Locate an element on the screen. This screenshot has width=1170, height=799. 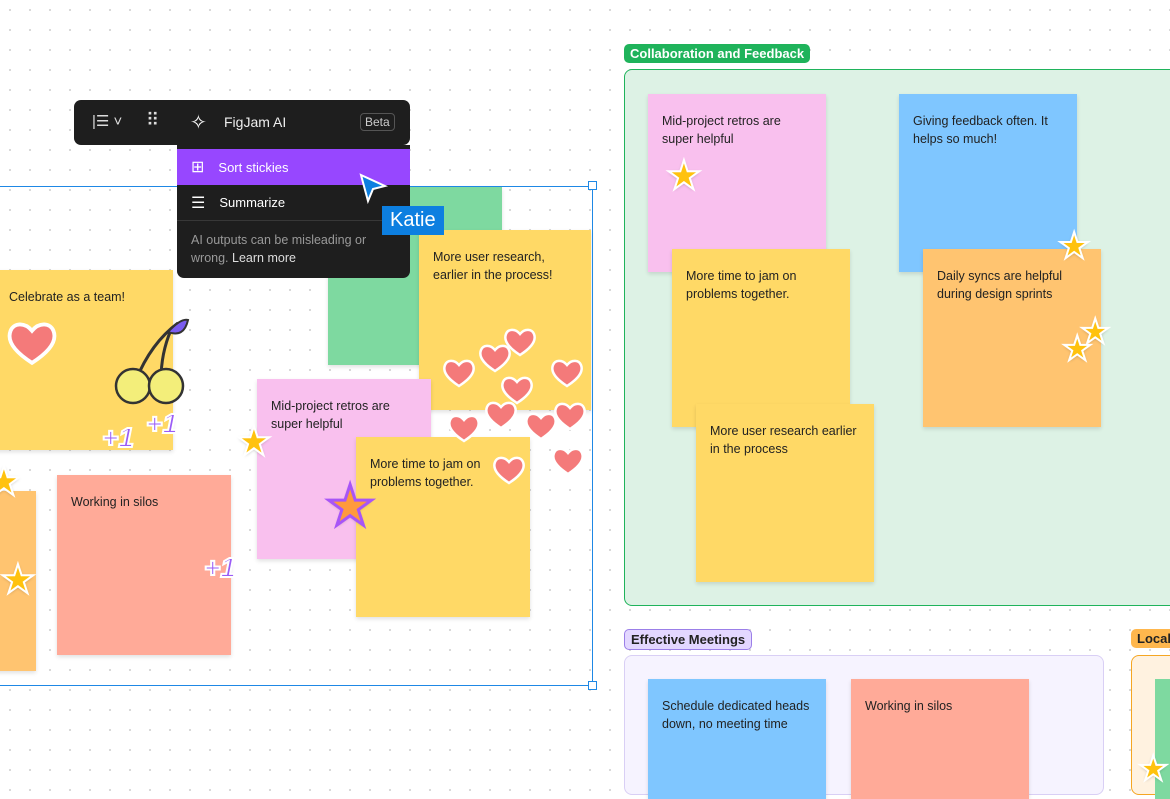
menu-item-label: Sort stickies is located at coordinates (253, 167).